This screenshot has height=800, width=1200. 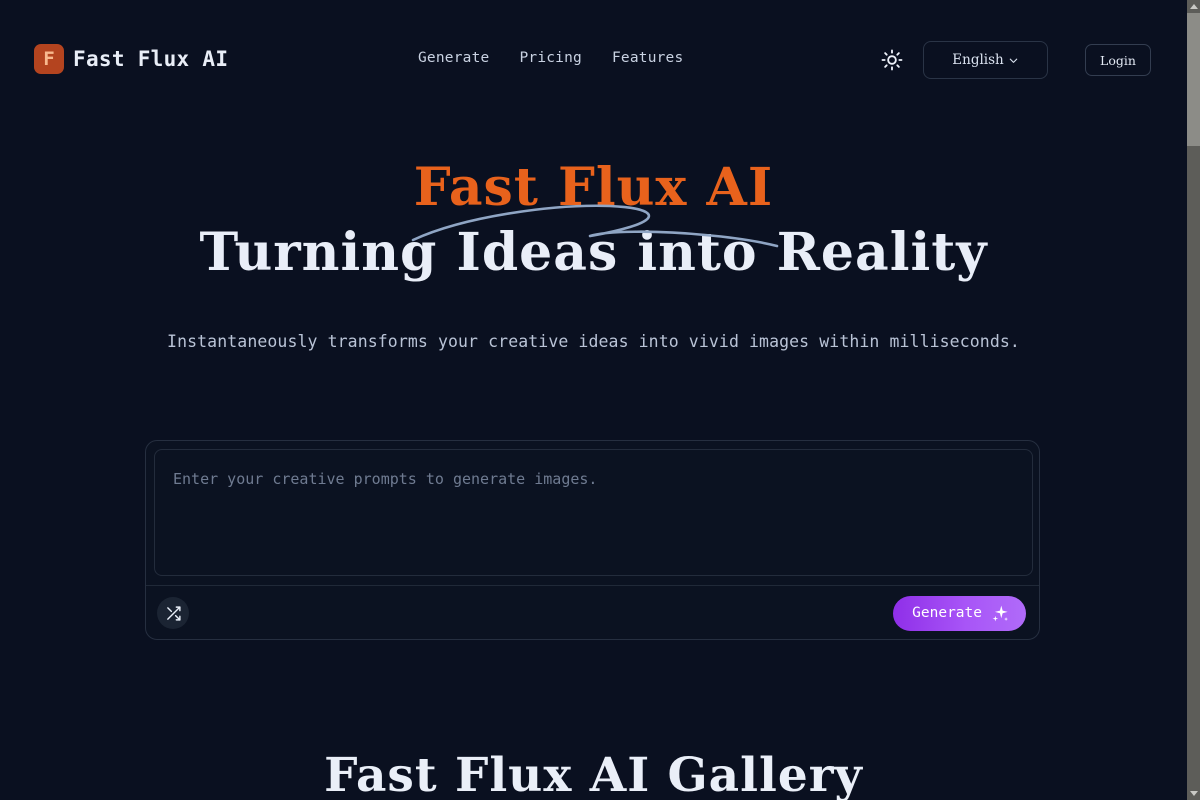 I want to click on chevron-down-icon, so click(x=1013, y=60).